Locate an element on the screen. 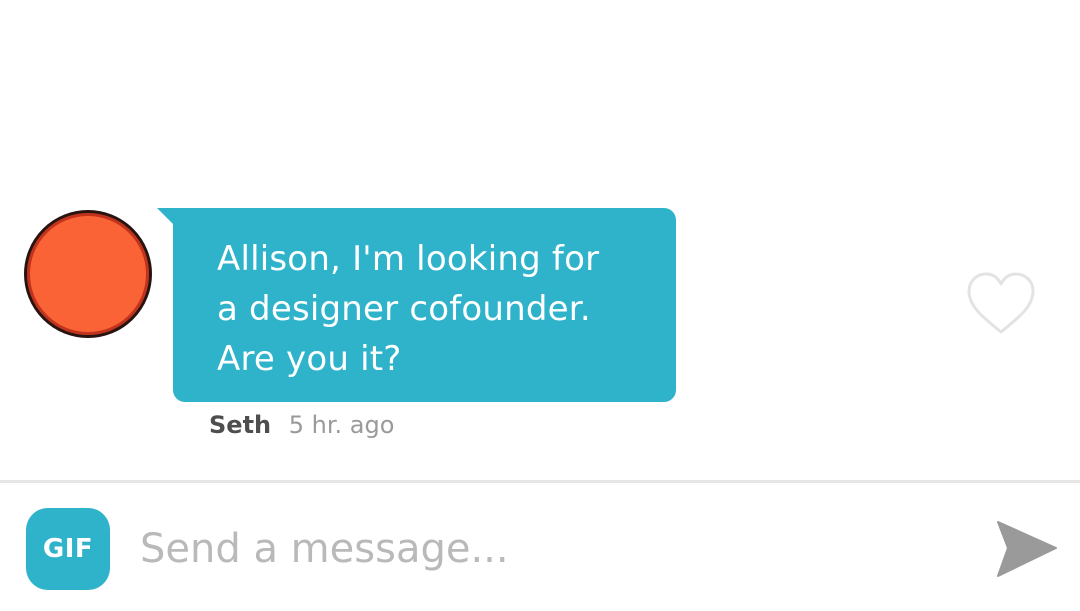 Image resolution: width=1080 pixels, height=611 pixels. gif-button: GIF is located at coordinates (68, 549).